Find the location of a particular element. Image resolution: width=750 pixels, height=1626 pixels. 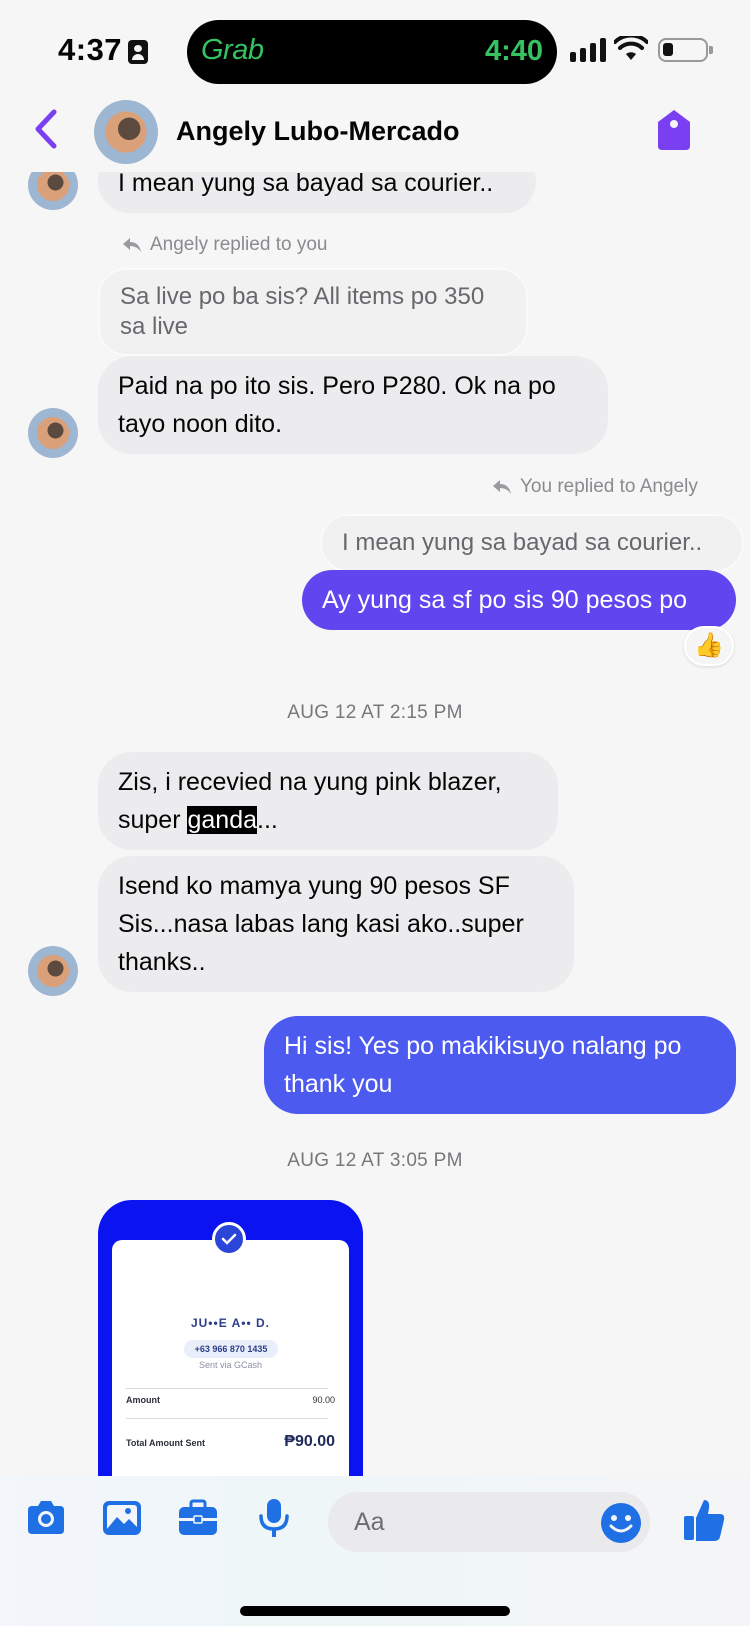

contact-avatar is located at coordinates (126, 132).